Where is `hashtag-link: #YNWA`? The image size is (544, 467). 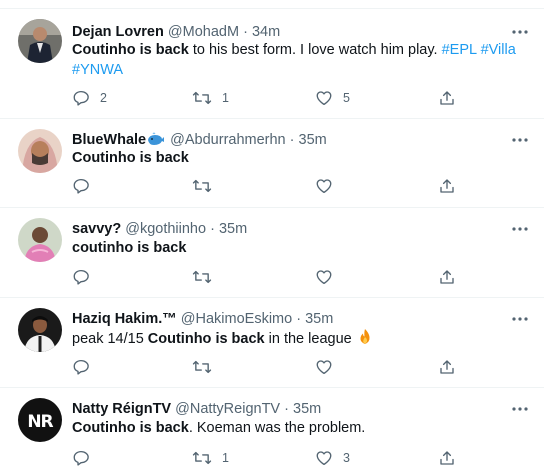 hashtag-link: #YNWA is located at coordinates (97, 70).